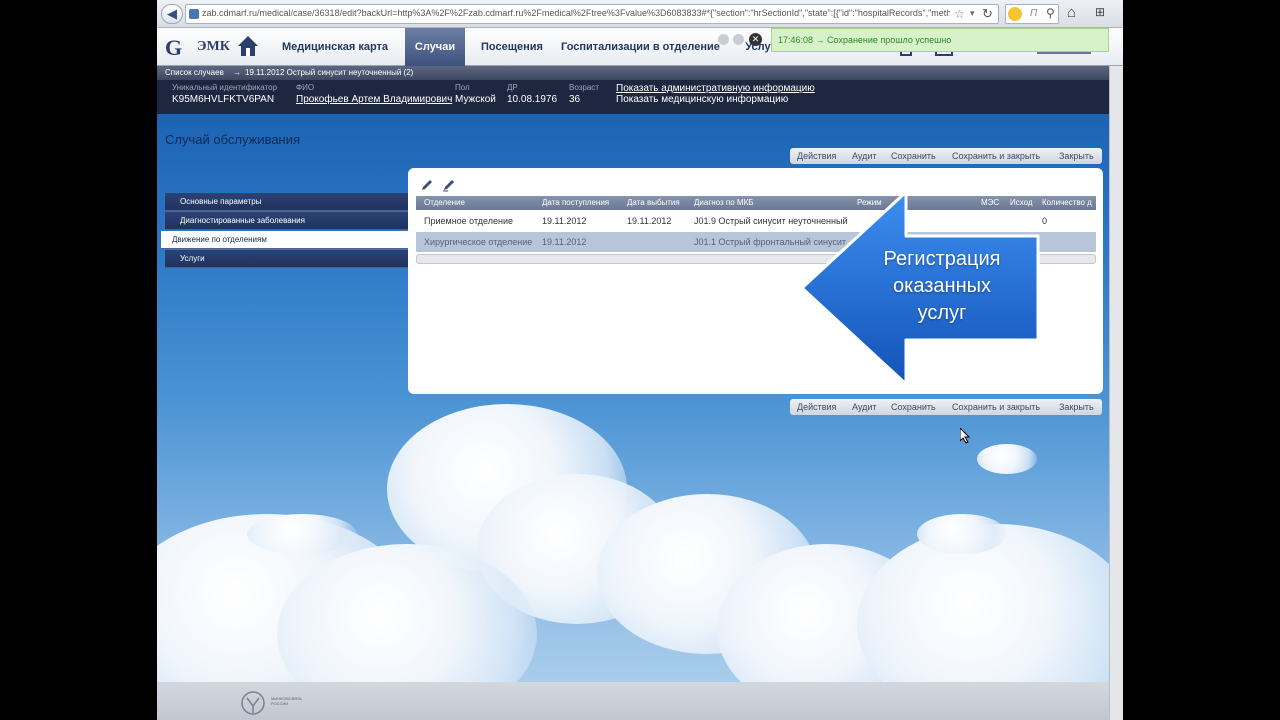 The height and width of the screenshot is (720, 1280). What do you see at coordinates (940, 40) in the screenshot?
I see `save-toast: 17:46:08 → Сохранение прошло успешно` at bounding box center [940, 40].